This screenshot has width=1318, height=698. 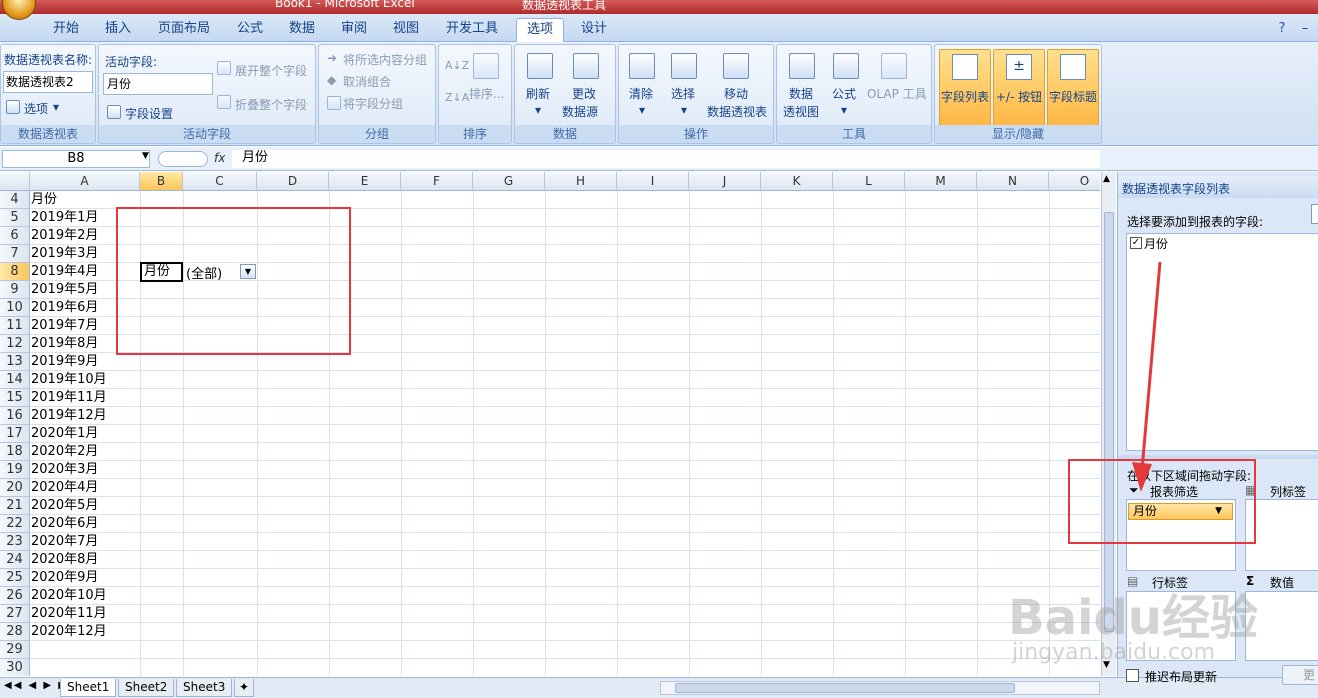 I want to click on row-header: 13, so click(x=15, y=362).